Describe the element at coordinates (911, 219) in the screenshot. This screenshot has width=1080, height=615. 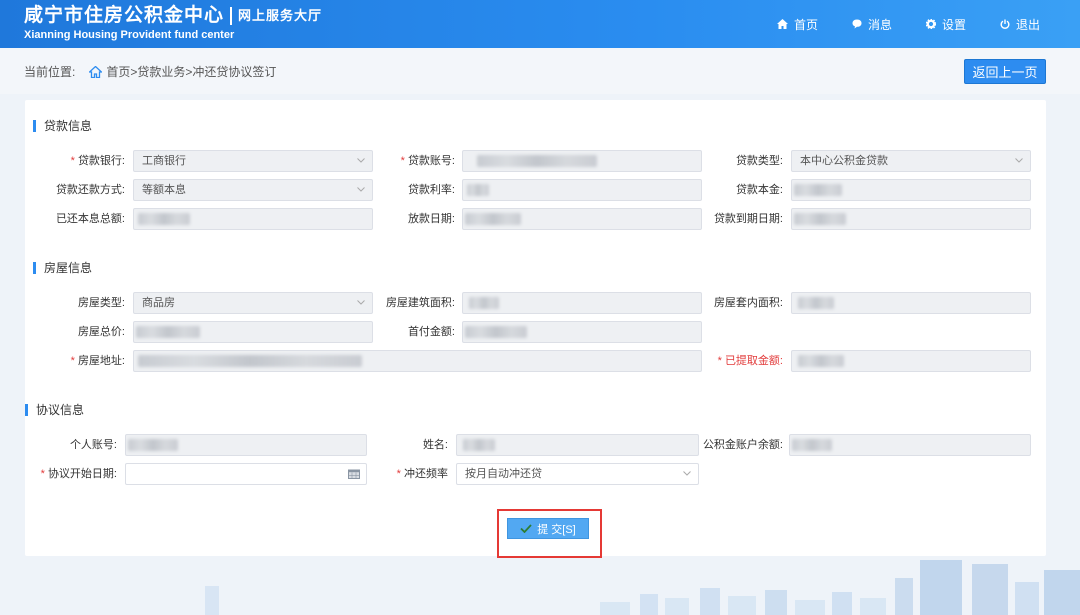
I see `due-date-field` at that location.